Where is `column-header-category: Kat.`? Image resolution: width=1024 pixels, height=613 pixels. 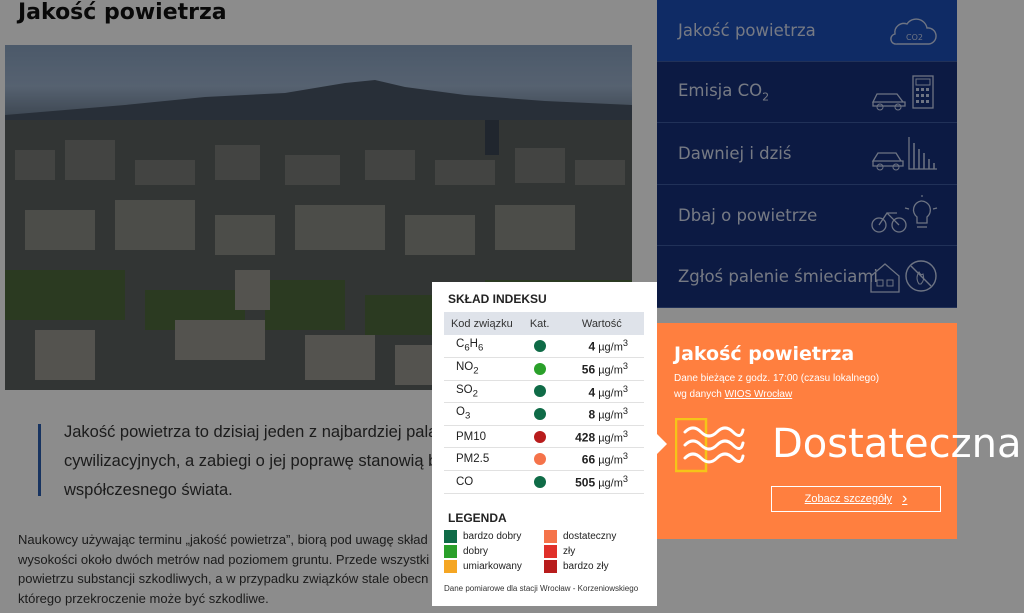 column-header-category: Kat. is located at coordinates (539, 323).